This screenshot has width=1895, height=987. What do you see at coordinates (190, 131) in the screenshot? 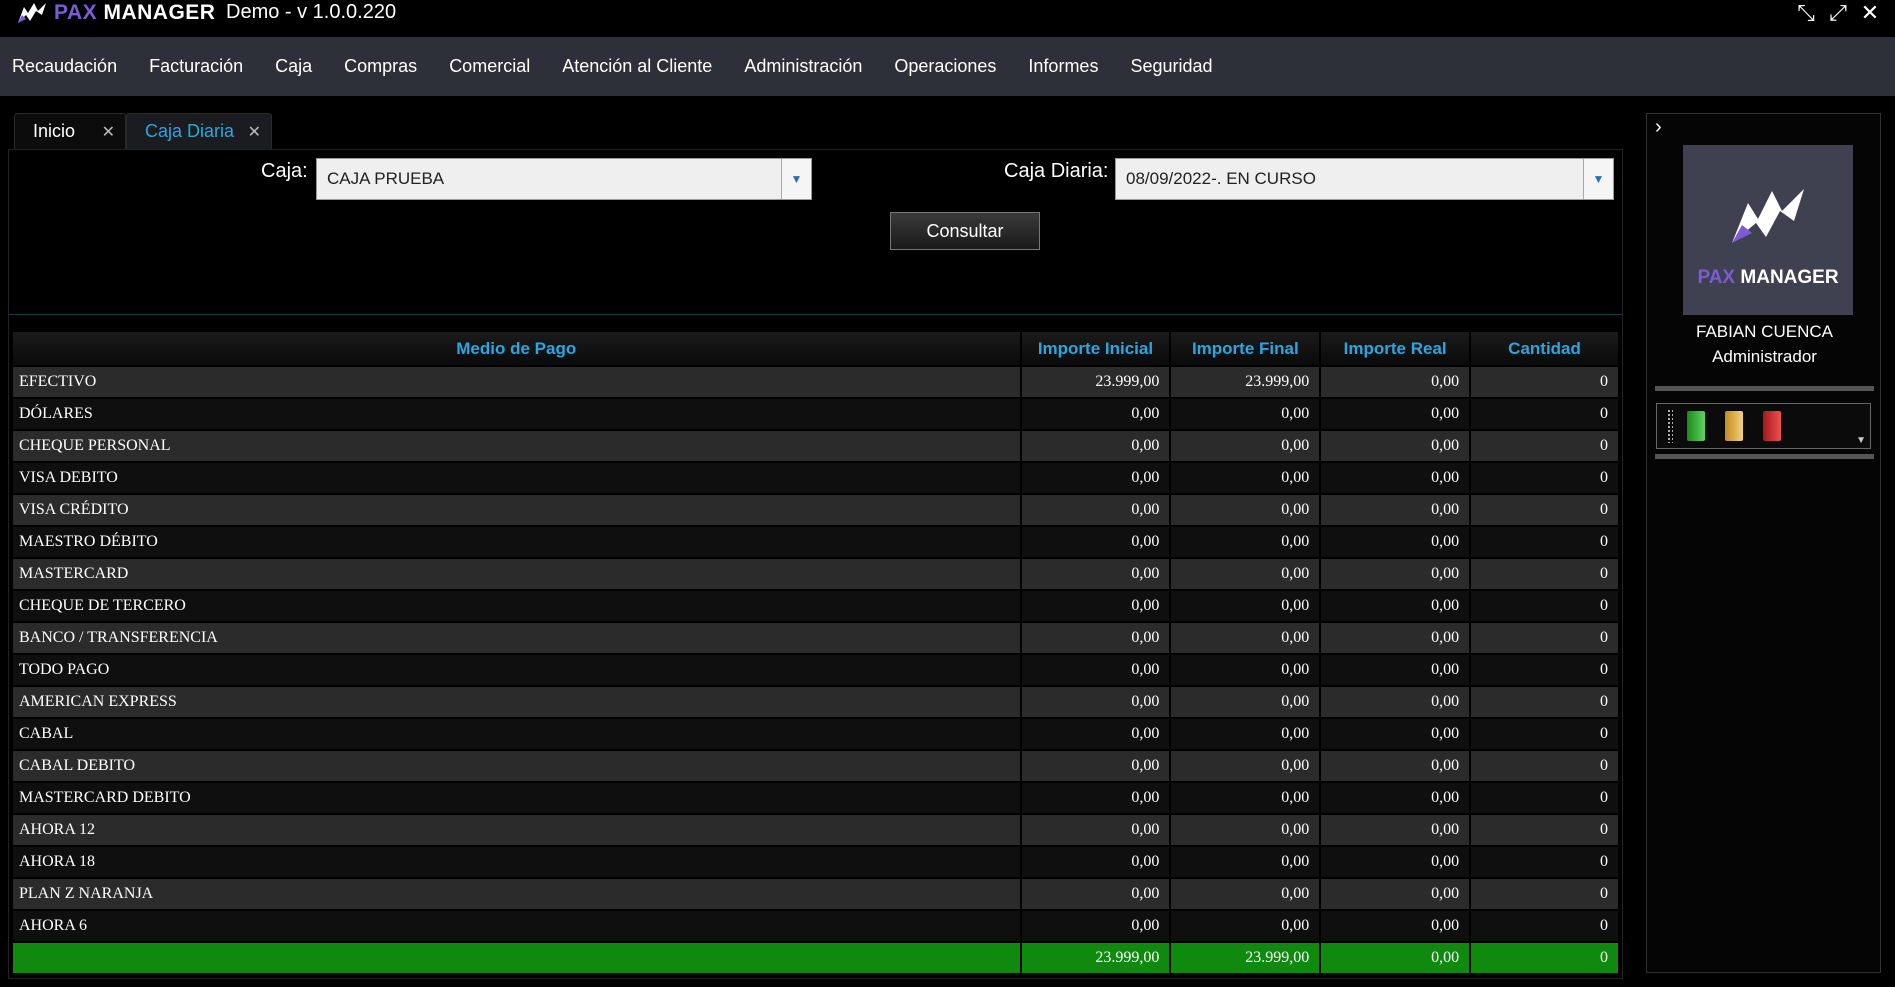
I see `tab-label: Caja Diaria` at bounding box center [190, 131].